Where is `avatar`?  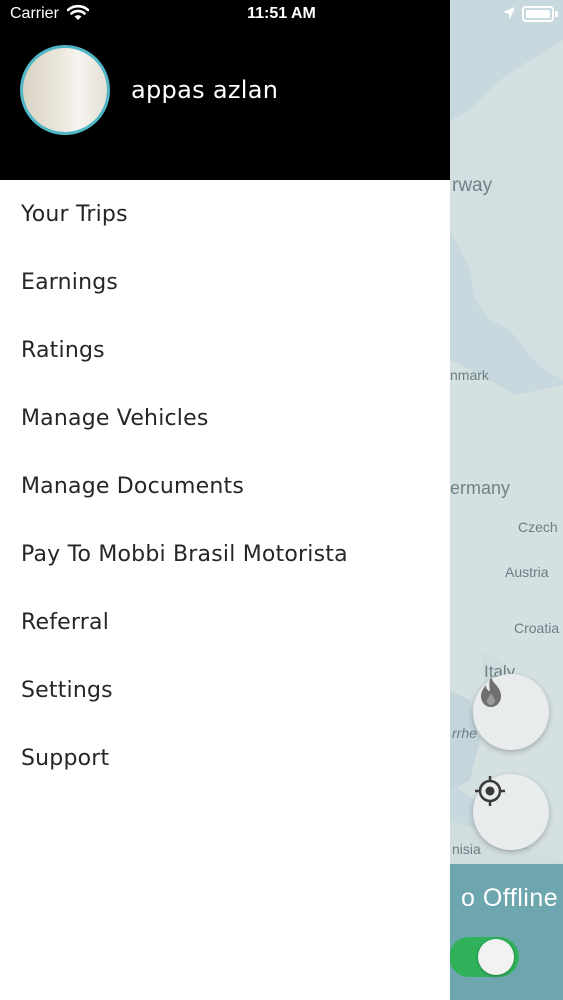
avatar is located at coordinates (65, 90).